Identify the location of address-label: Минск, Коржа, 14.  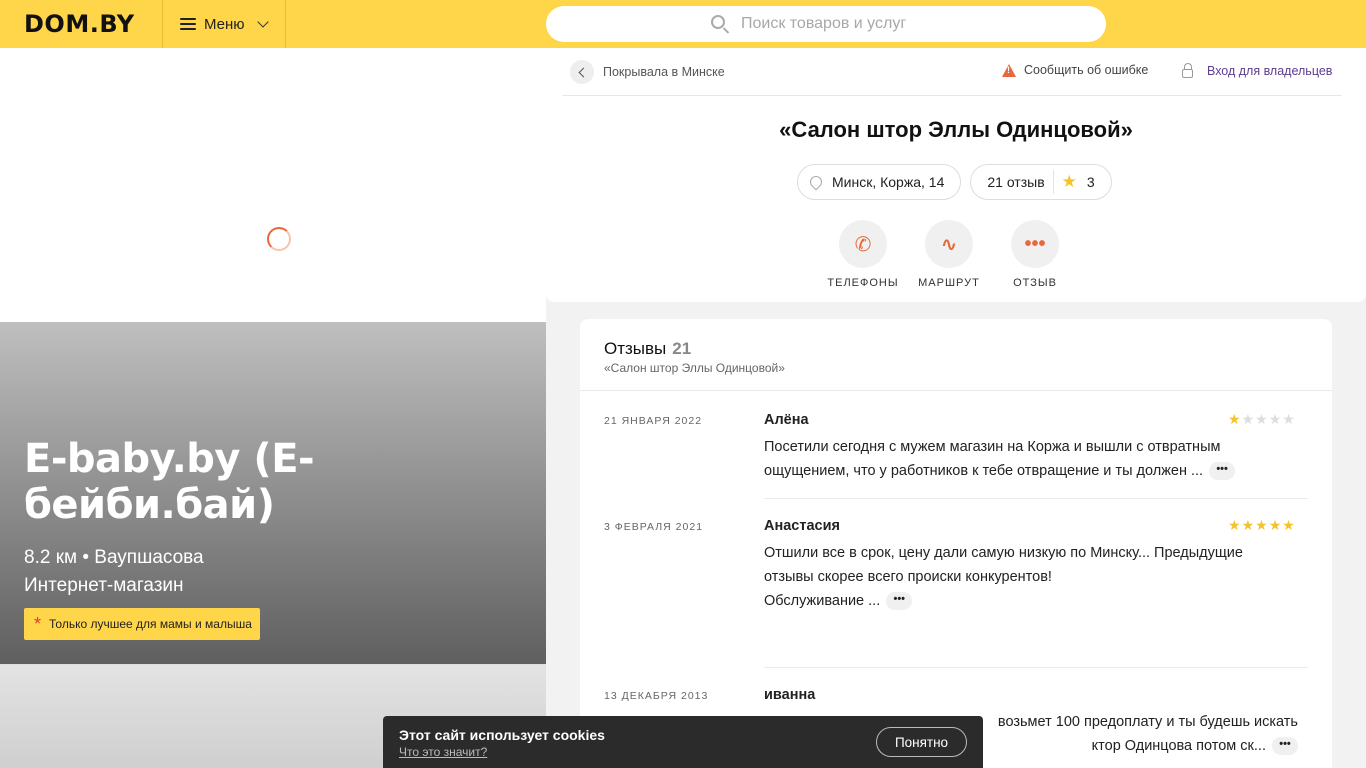
(888, 182).